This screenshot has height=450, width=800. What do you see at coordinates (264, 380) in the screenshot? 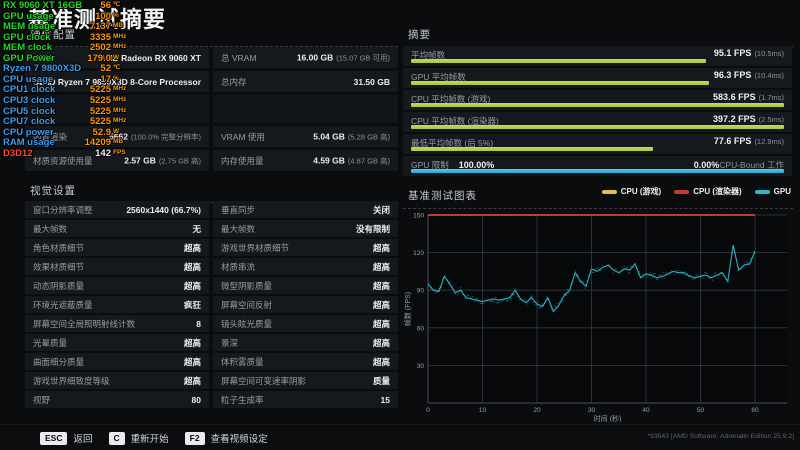
I see `setting-label: 屏幕空间可变速率阴影` at bounding box center [264, 380].